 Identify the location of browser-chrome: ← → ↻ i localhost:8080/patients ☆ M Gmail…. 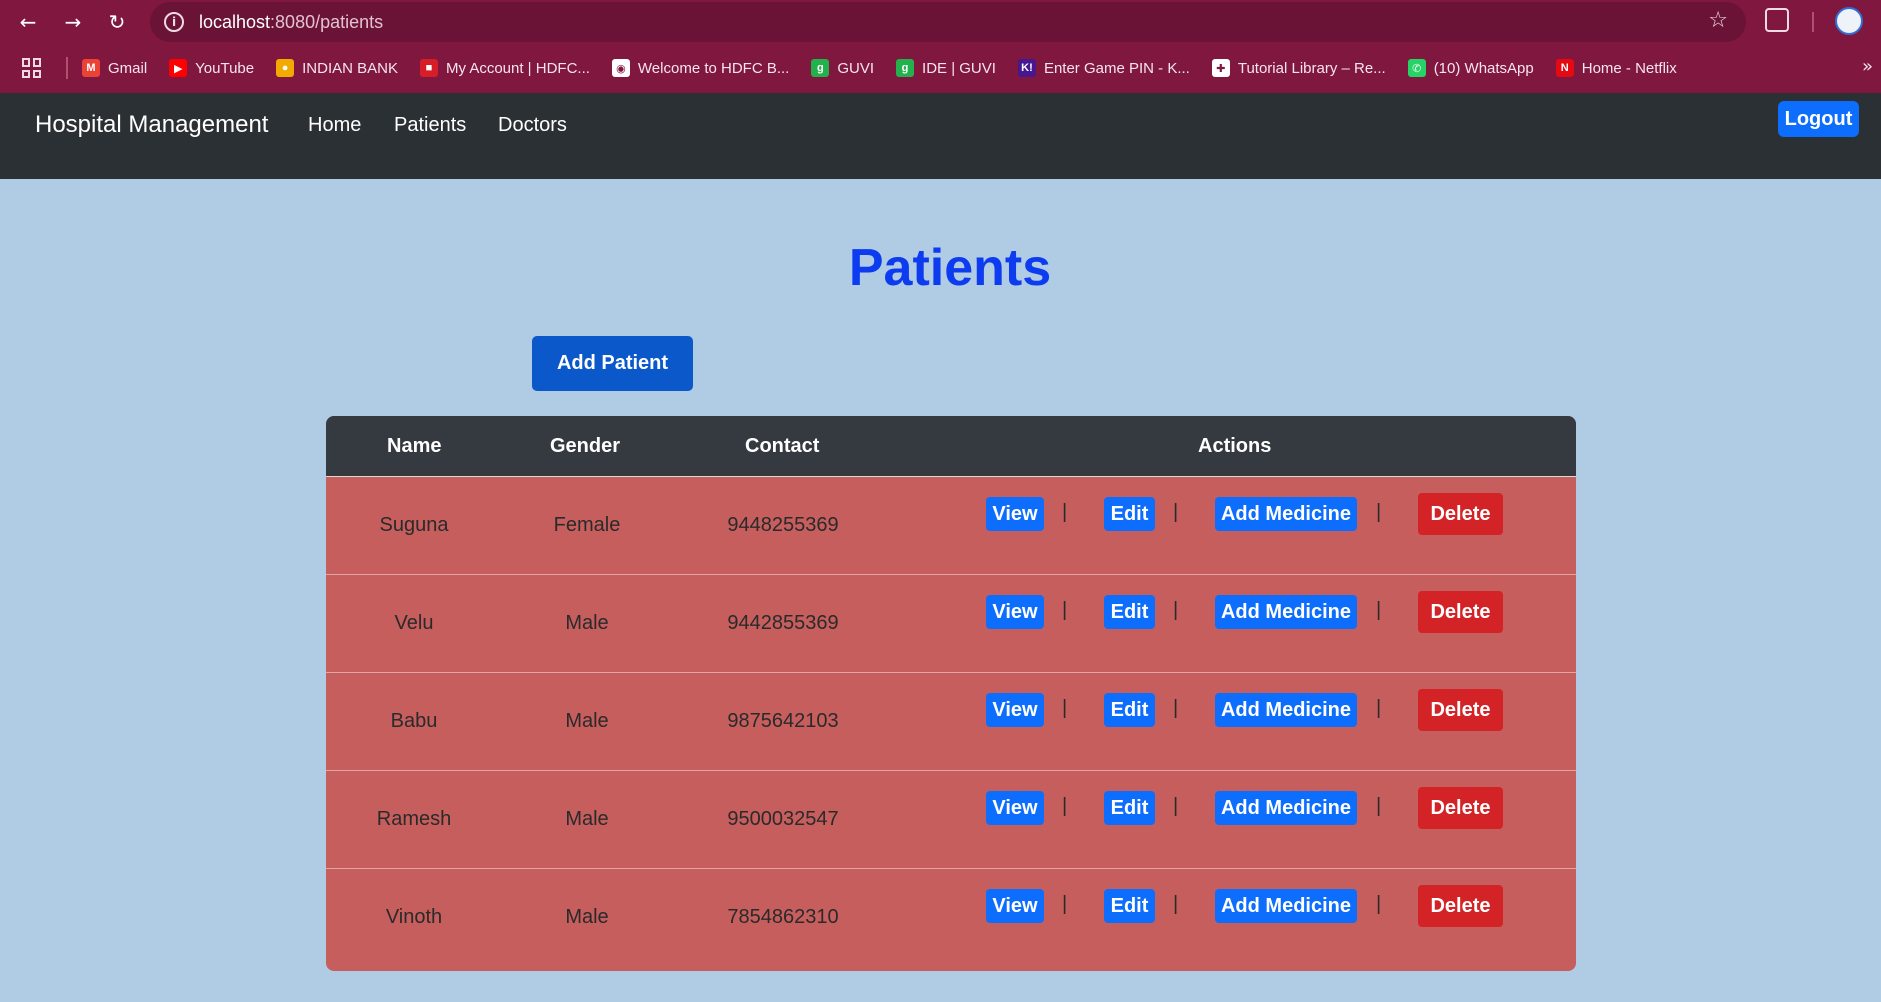
(940, 46).